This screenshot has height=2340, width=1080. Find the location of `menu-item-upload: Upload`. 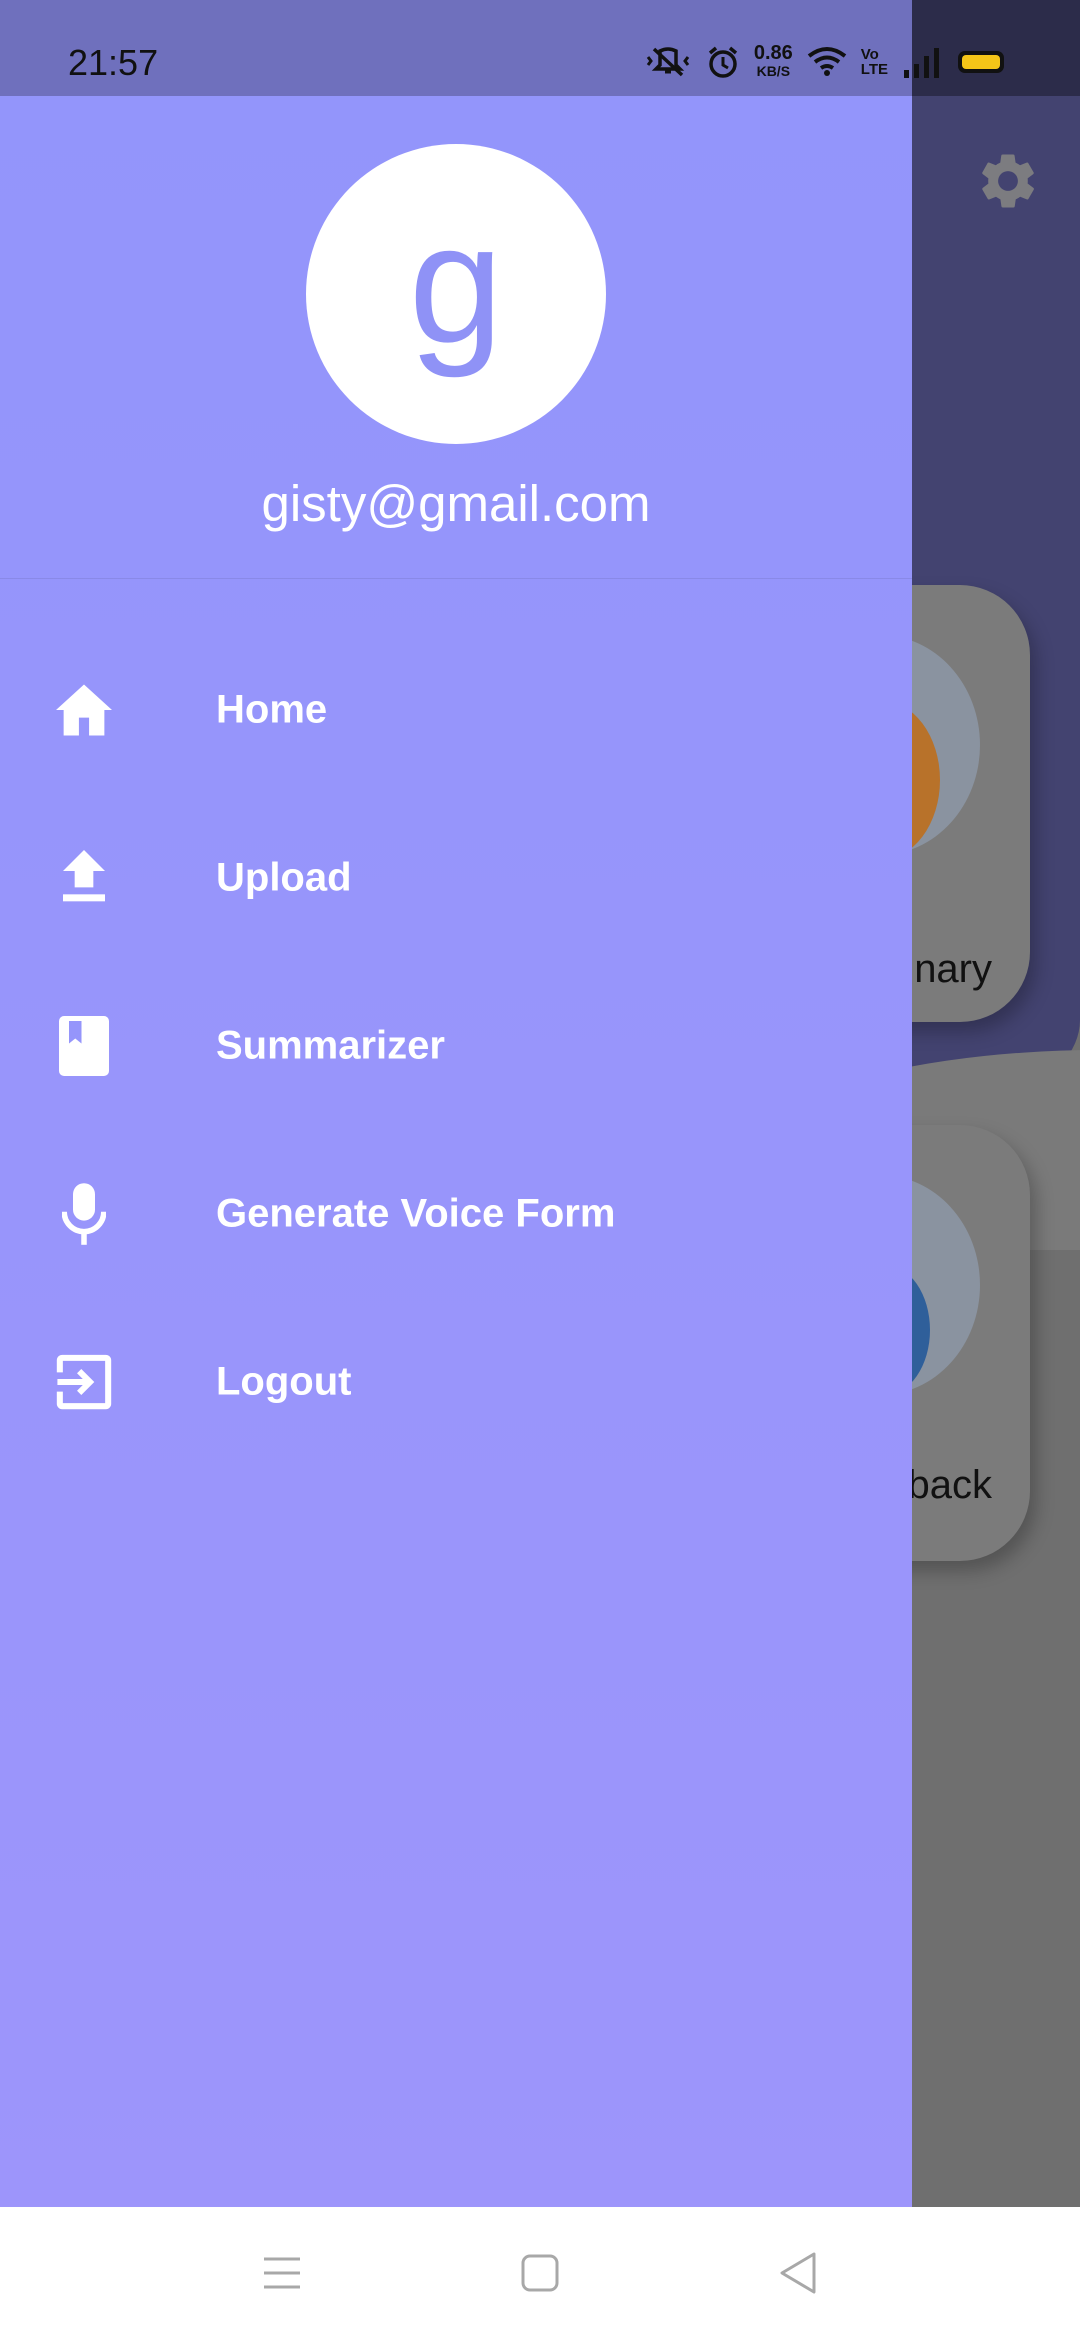

menu-item-upload: Upload is located at coordinates (456, 878).